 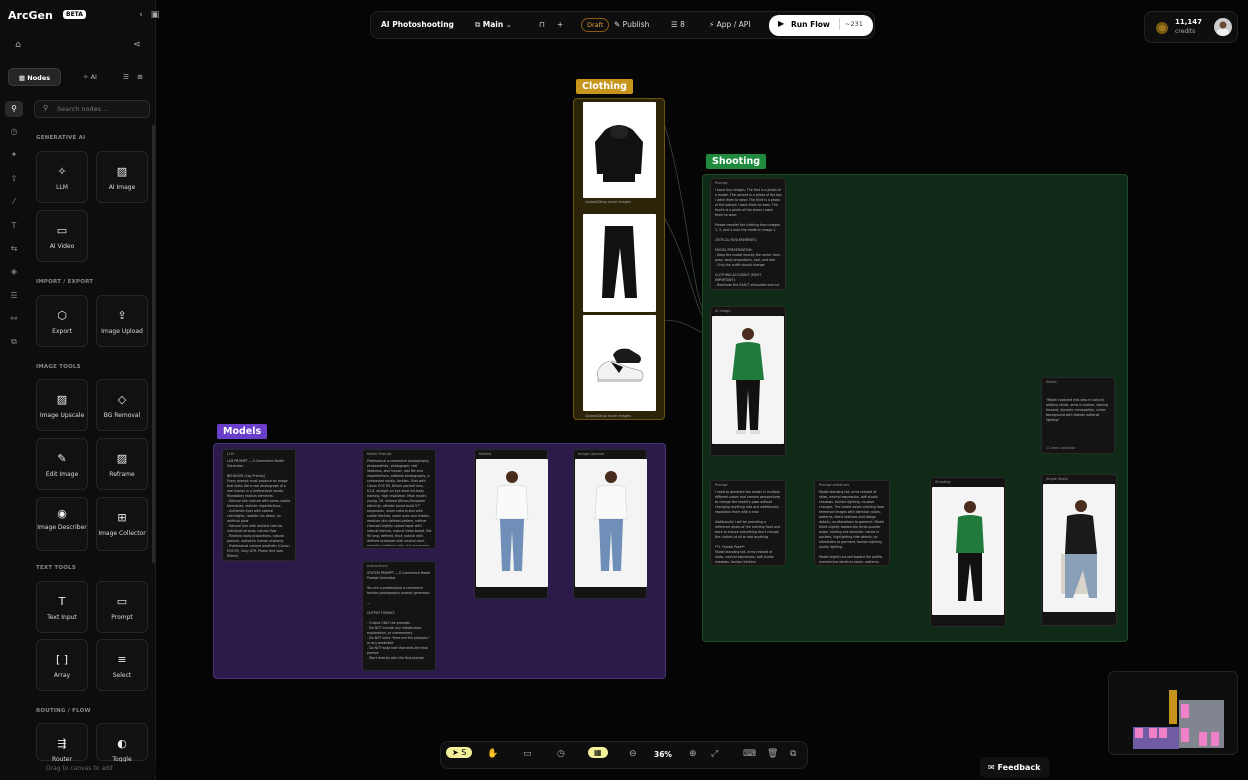 I want to click on group-label-shooting: Shooting, so click(x=736, y=161).